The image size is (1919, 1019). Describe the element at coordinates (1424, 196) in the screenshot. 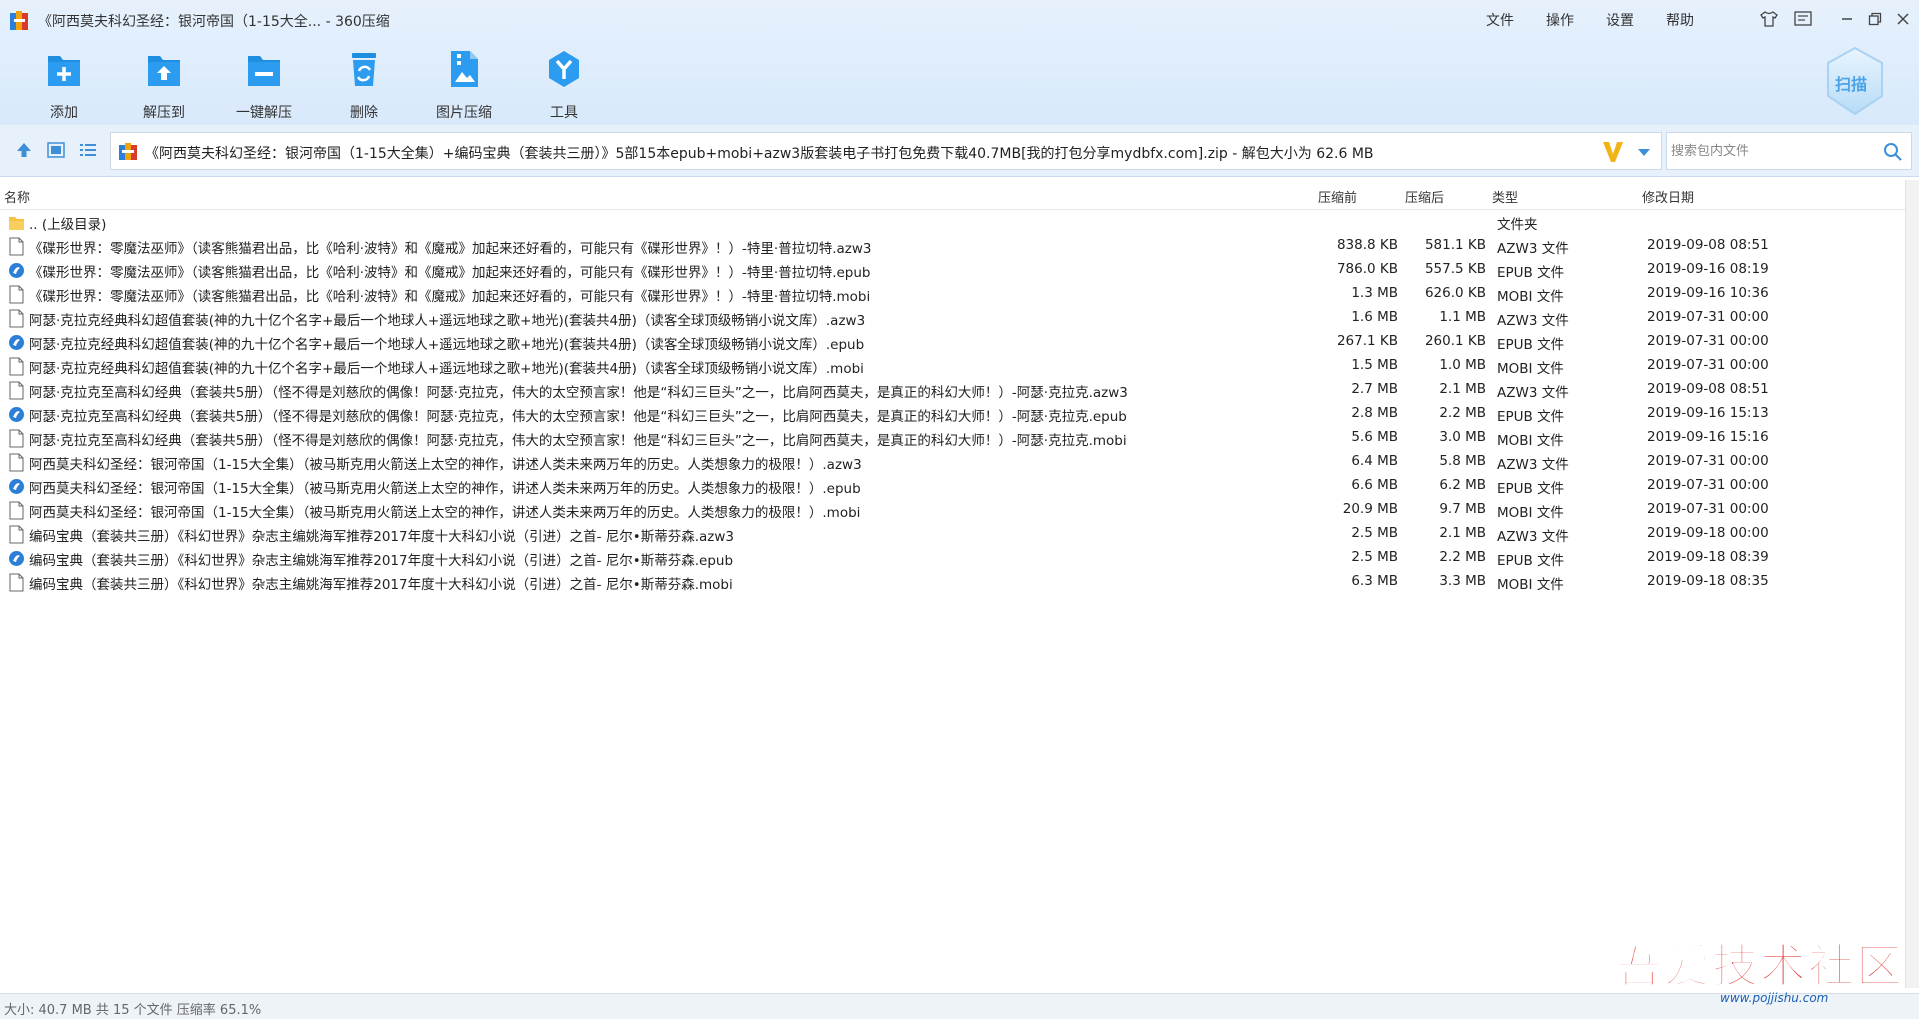

I see `column-size: 压缩后` at that location.